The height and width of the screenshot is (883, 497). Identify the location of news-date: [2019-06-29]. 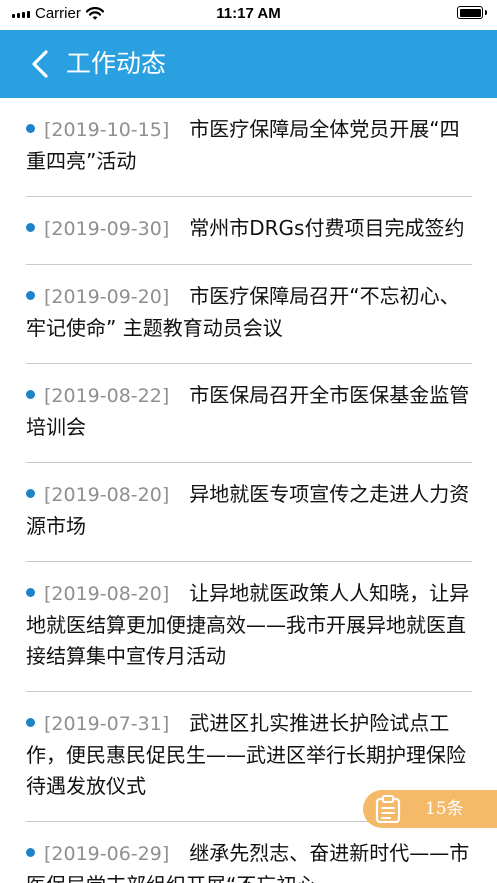
(107, 854).